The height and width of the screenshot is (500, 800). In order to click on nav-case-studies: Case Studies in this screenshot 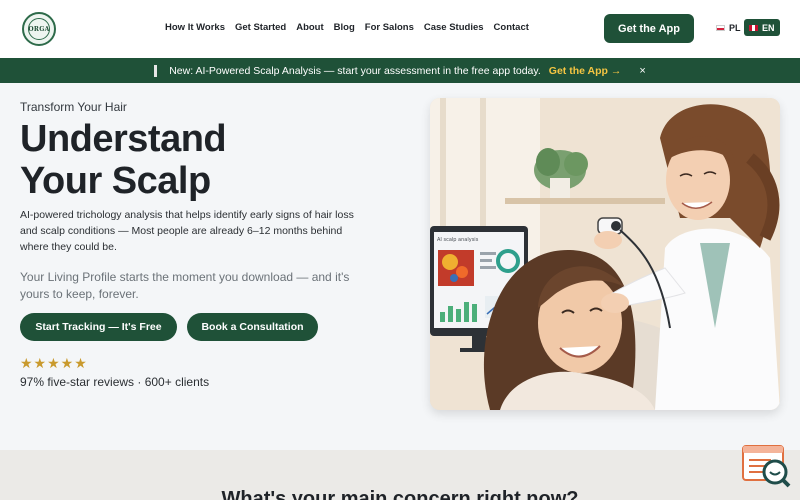, I will do `click(454, 27)`.